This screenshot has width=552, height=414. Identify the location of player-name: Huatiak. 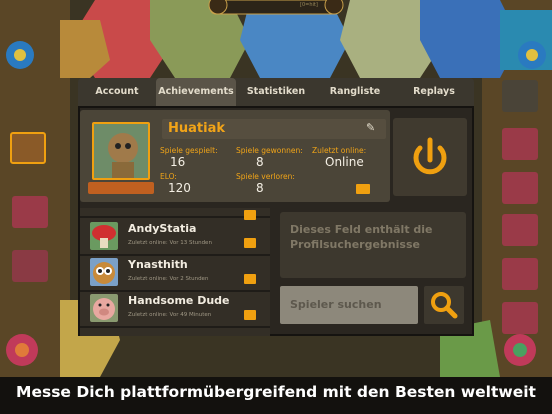
(274, 129).